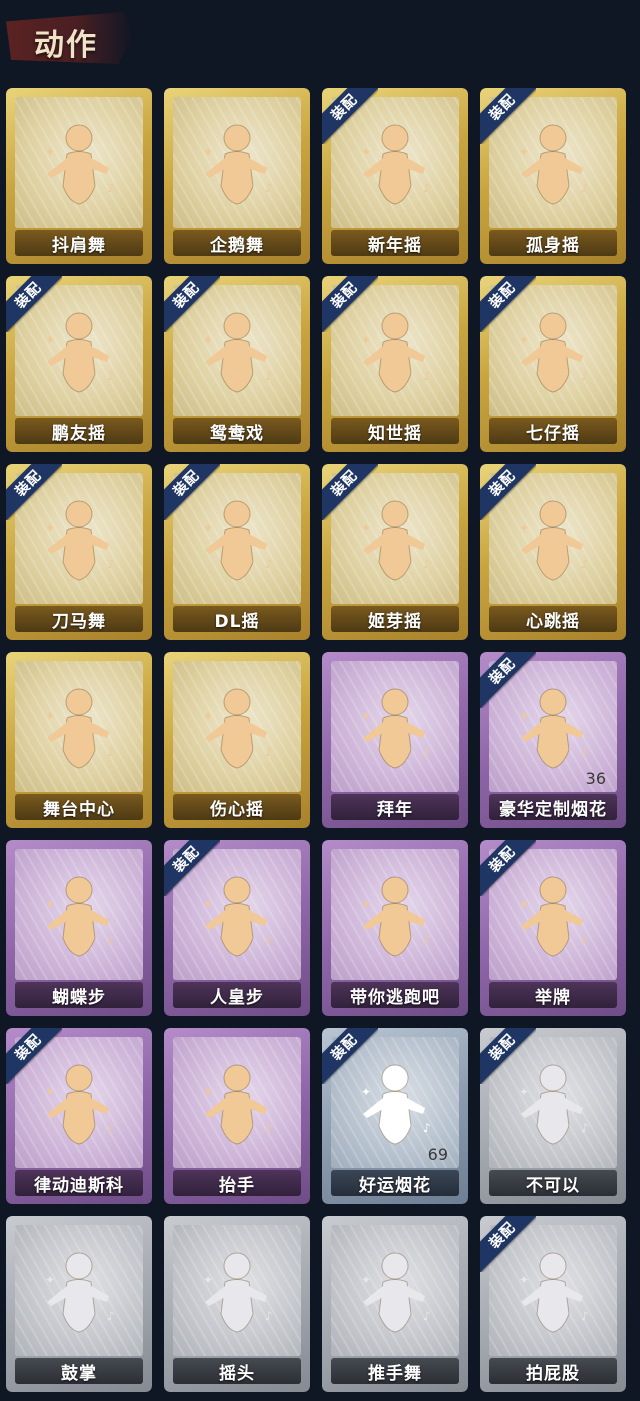 The height and width of the screenshot is (1401, 640). What do you see at coordinates (395, 1116) in the screenshot?
I see `emote-card: ✦ ♪ 好运烟花 69 装配` at bounding box center [395, 1116].